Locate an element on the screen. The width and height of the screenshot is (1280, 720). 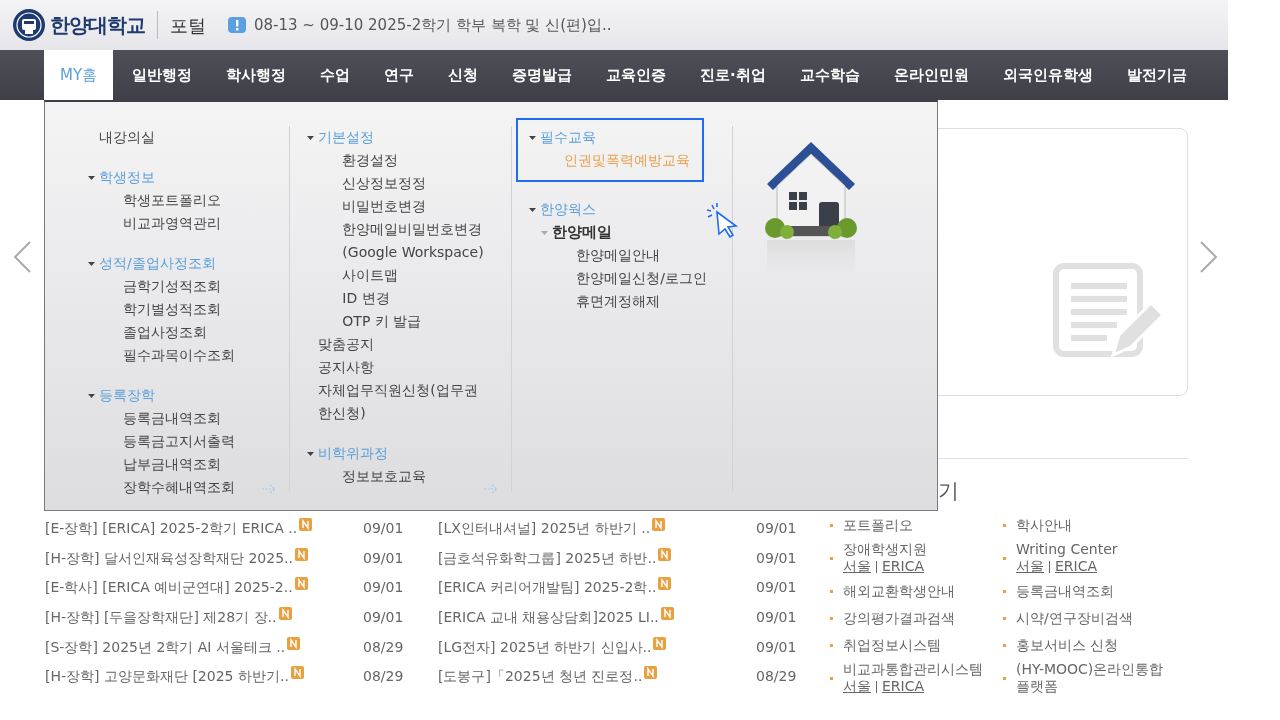
menu-link: 졸업사정조회 is located at coordinates (200, 332).